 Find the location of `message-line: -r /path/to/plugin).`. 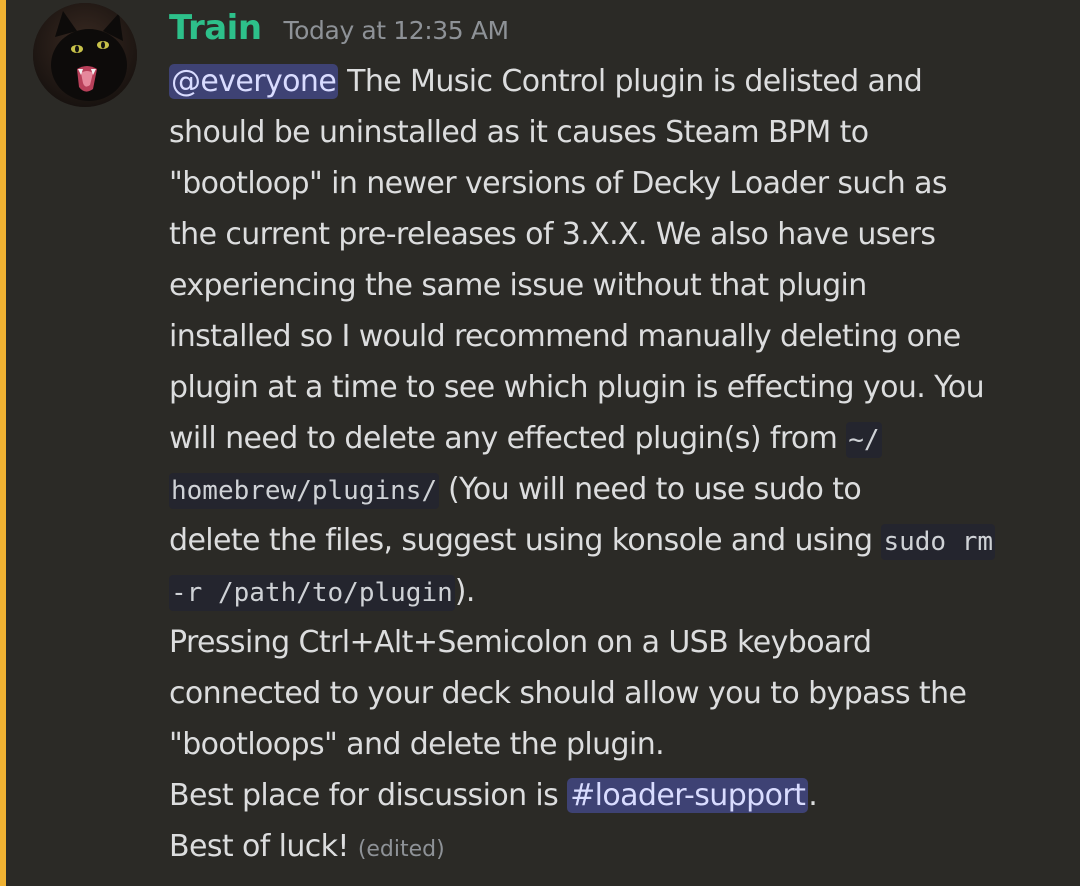

message-line: -r /path/to/plugin). is located at coordinates (619, 591).